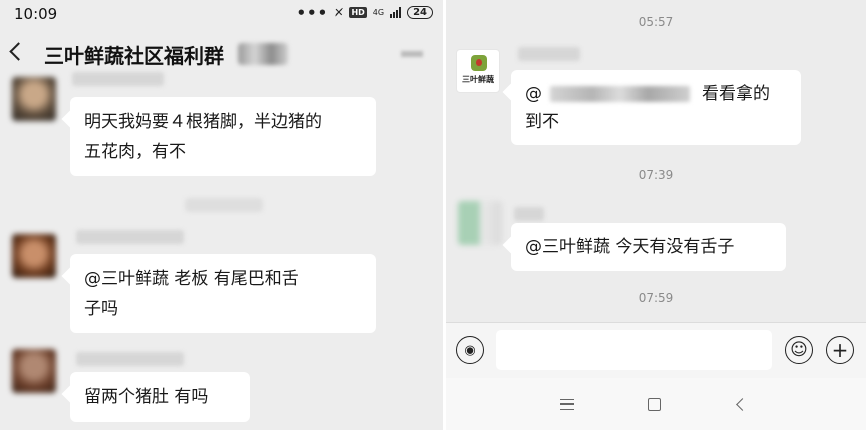 This screenshot has height=430, width=866. What do you see at coordinates (135, 152) in the screenshot?
I see `message-text-line: 五花肉，有不` at bounding box center [135, 152].